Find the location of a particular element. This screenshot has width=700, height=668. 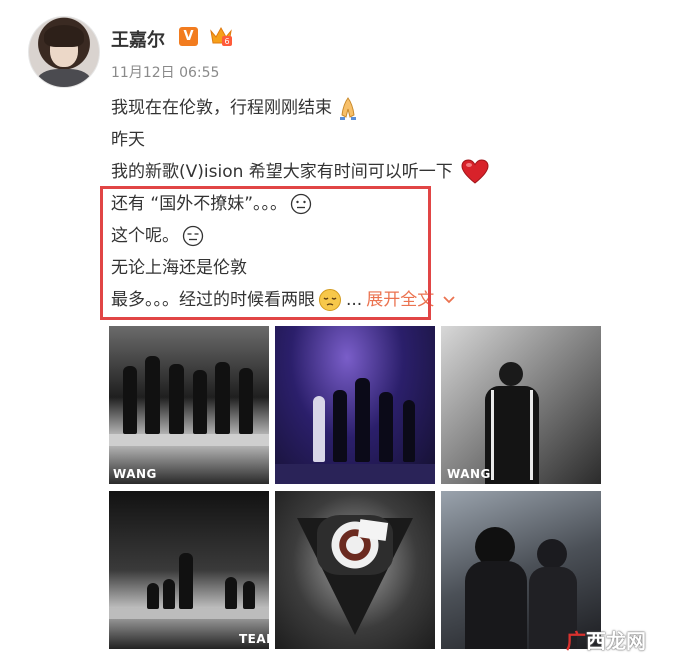

performer-head is located at coordinates (511, 374).